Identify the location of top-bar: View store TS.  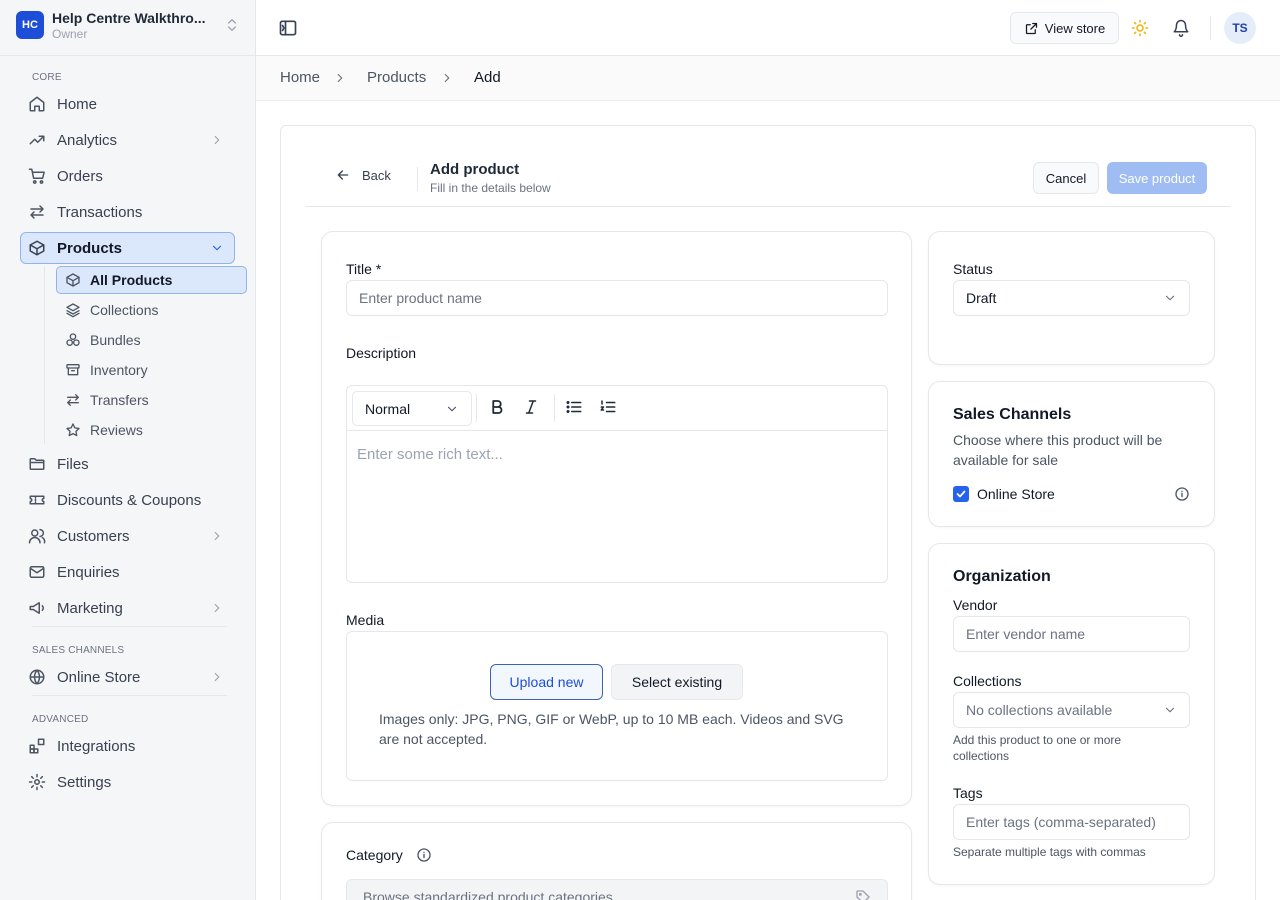
(768, 28).